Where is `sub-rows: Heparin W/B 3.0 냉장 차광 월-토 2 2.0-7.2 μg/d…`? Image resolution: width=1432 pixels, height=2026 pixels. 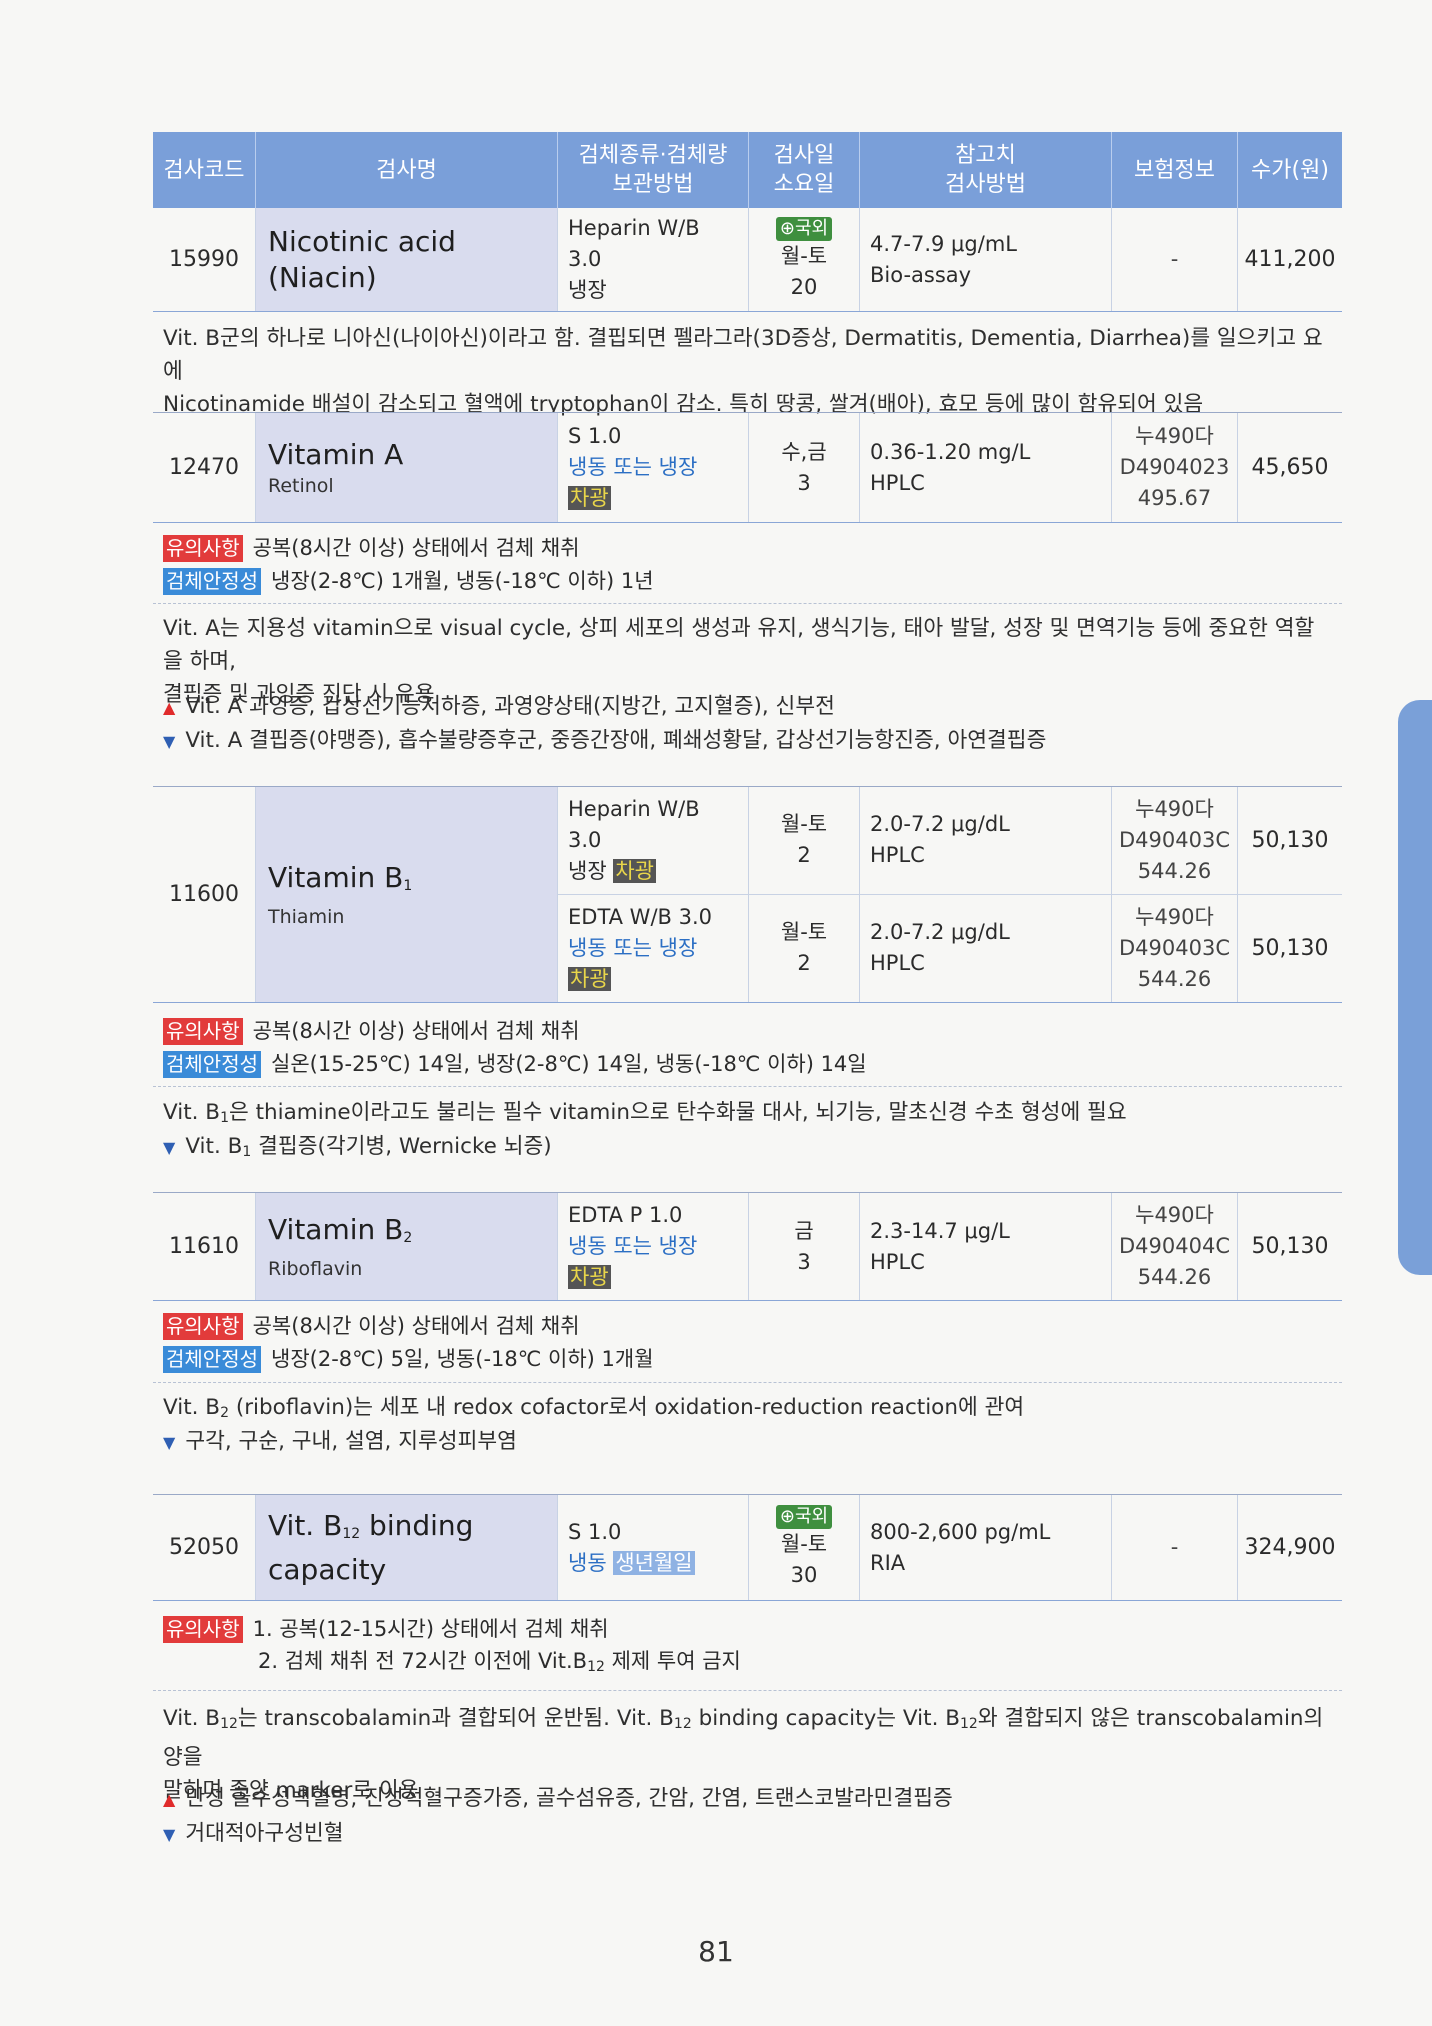 sub-rows: Heparin W/B 3.0 냉장 차광 월-토 2 2.0-7.2 μg/d… is located at coordinates (950, 894).